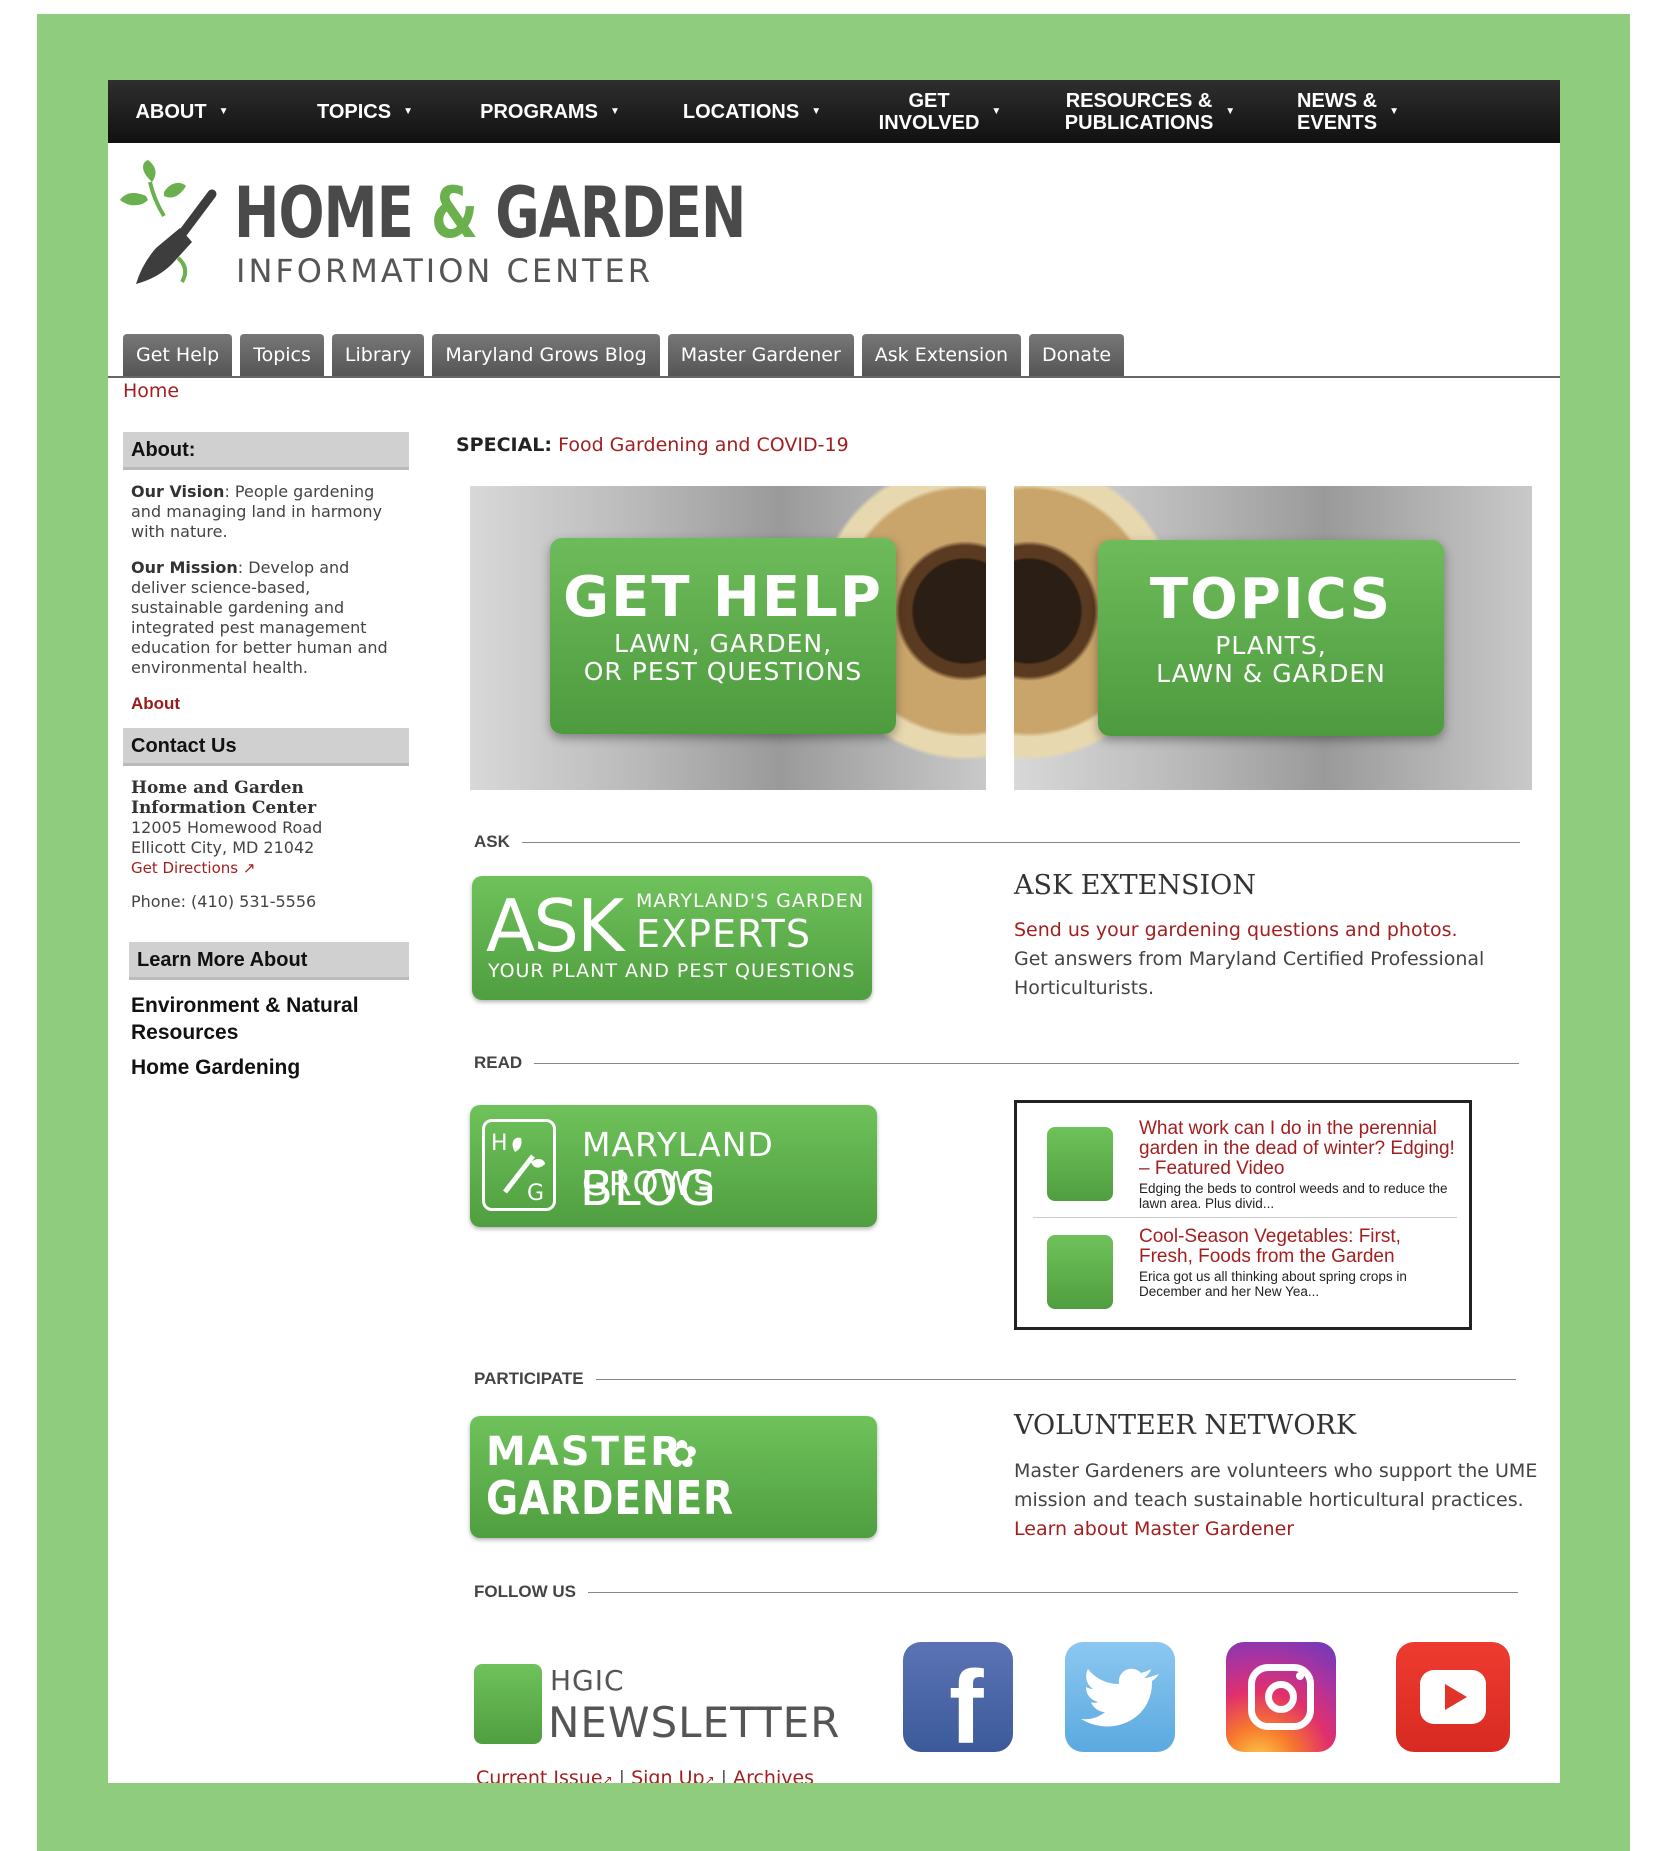 The image size is (1666, 1851). Describe the element at coordinates (1139, 111) in the screenshot. I see `nav-resources-label: RESOURCES & PUBLICATIONS` at that location.